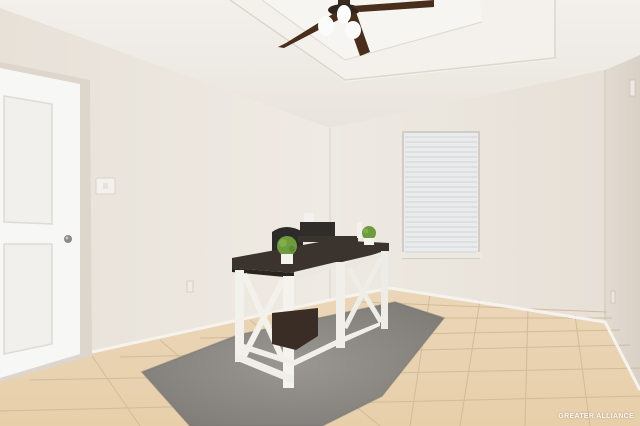 The height and width of the screenshot is (426, 640). I want to click on thermostat, so click(632, 88).